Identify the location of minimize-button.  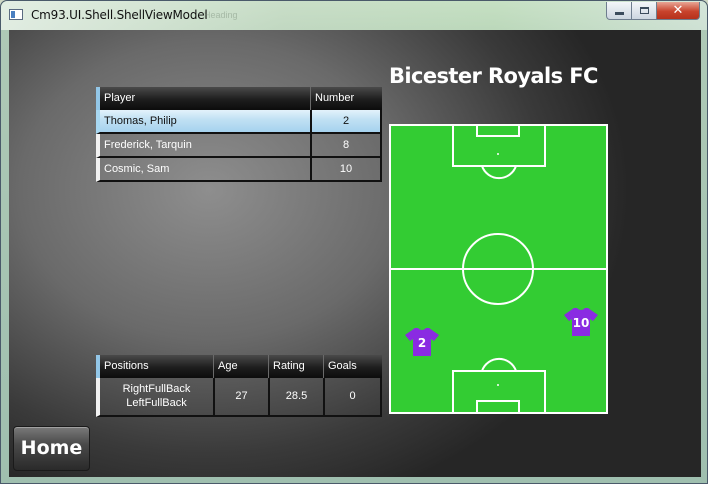
(619, 11).